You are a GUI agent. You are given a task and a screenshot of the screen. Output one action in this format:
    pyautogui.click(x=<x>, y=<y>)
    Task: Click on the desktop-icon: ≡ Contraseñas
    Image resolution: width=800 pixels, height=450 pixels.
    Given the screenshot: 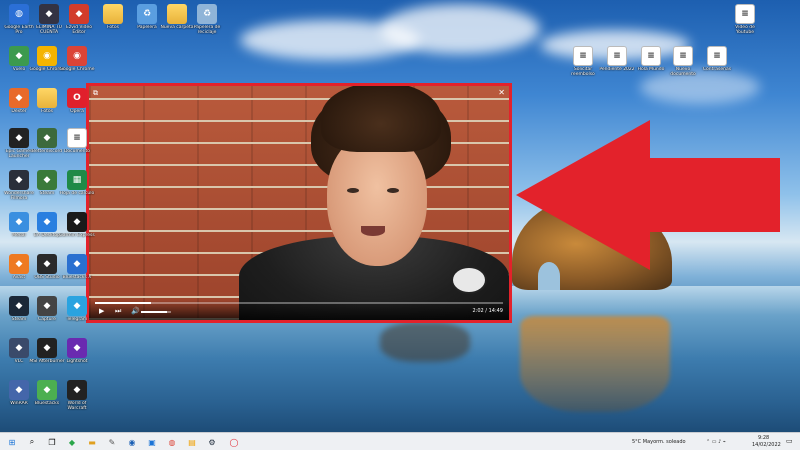 What is the action you would take?
    pyautogui.click(x=717, y=59)
    